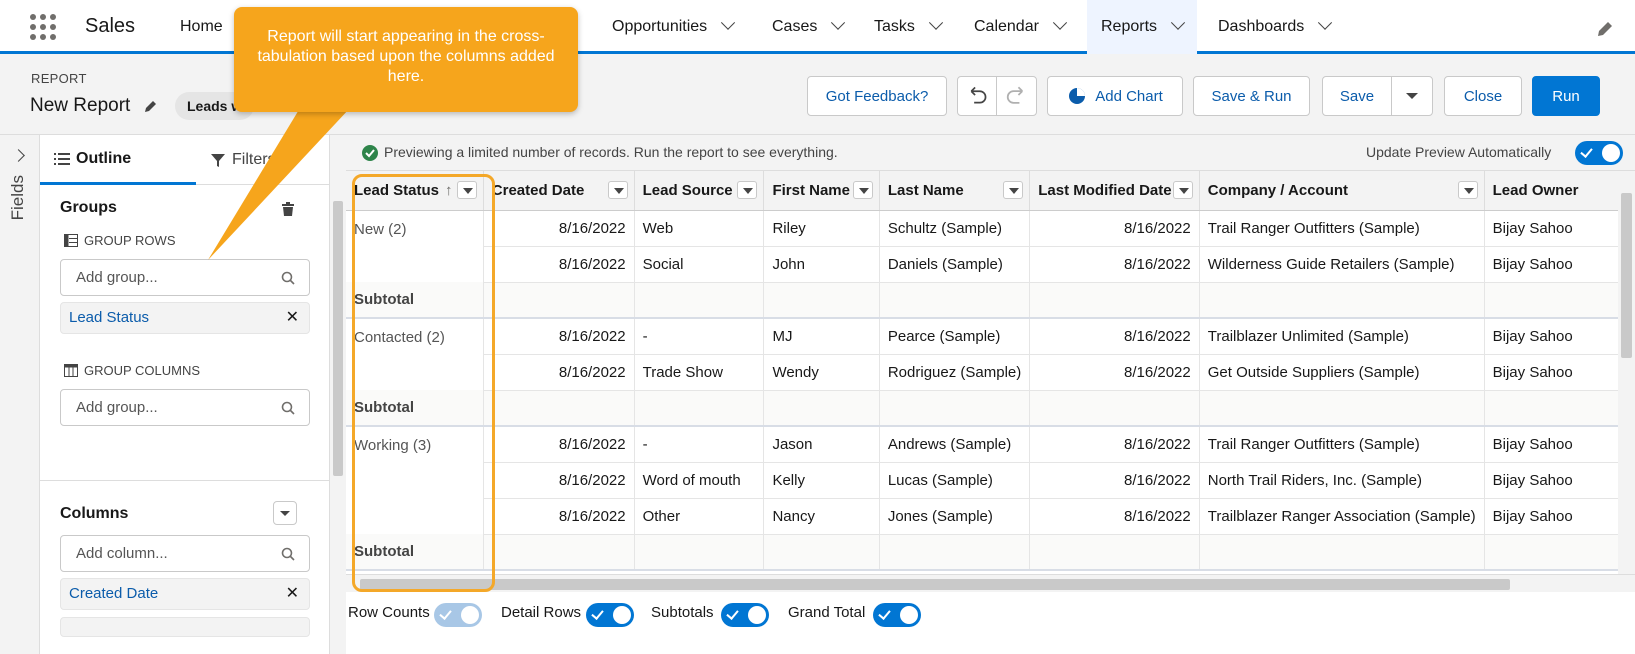 The width and height of the screenshot is (1635, 654). Describe the element at coordinates (610, 615) in the screenshot. I see `detail-rows-toggle` at that location.